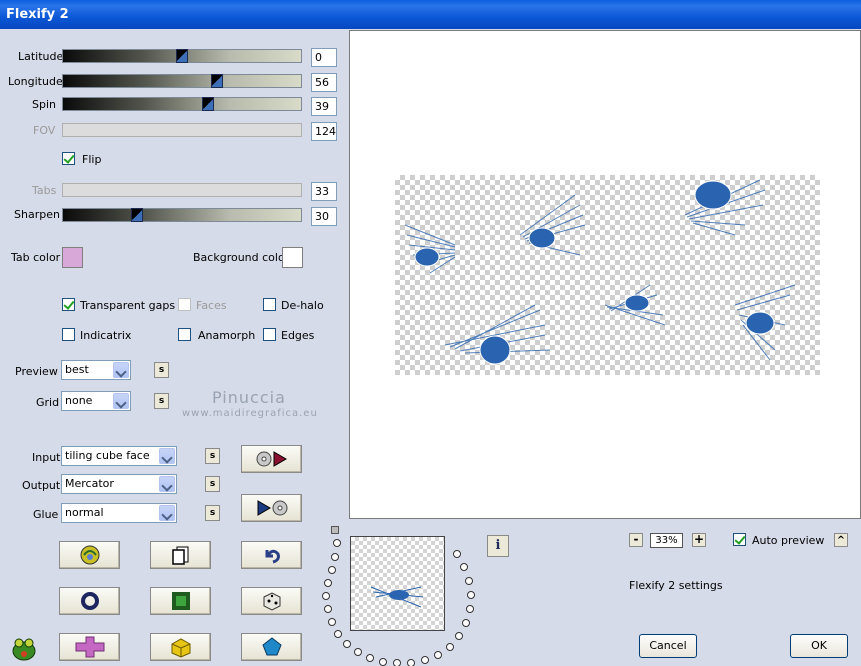  I want to click on longitude-slider, so click(182, 81).